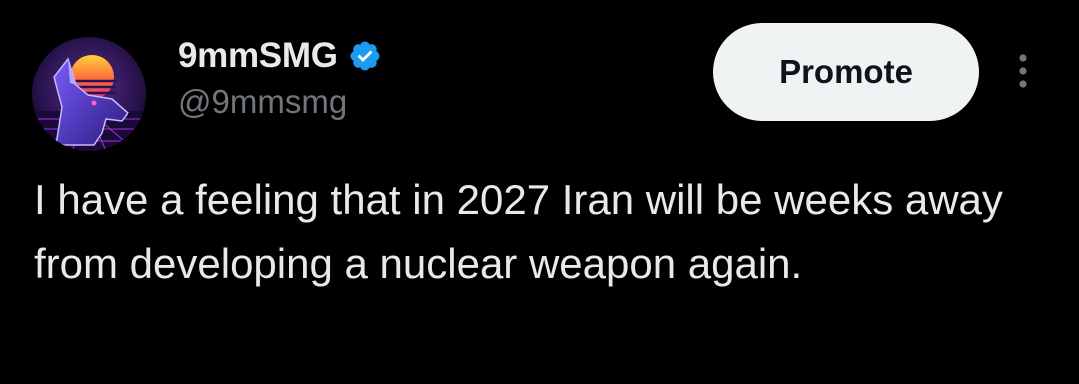 The image size is (1079, 384). What do you see at coordinates (280, 102) in the screenshot?
I see `handle: @9mmsmg` at bounding box center [280, 102].